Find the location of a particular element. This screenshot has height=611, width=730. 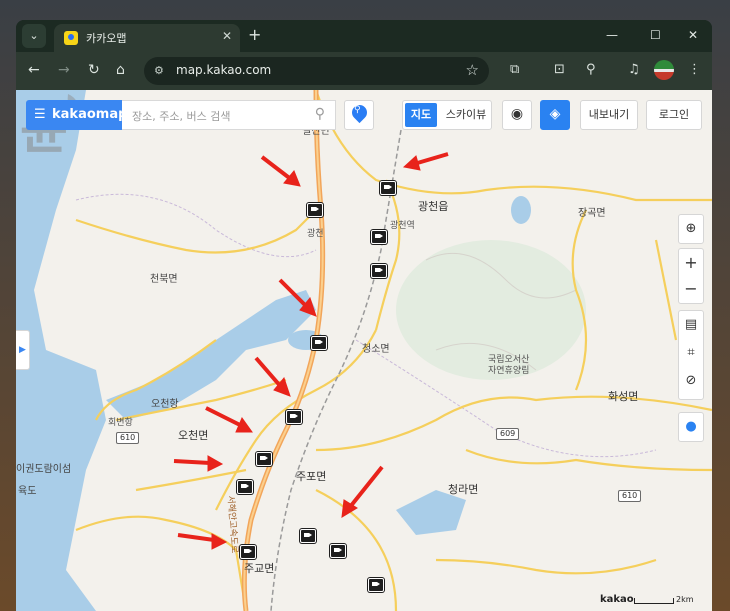

place-label-cheongna: 청라면 is located at coordinates (463, 489).